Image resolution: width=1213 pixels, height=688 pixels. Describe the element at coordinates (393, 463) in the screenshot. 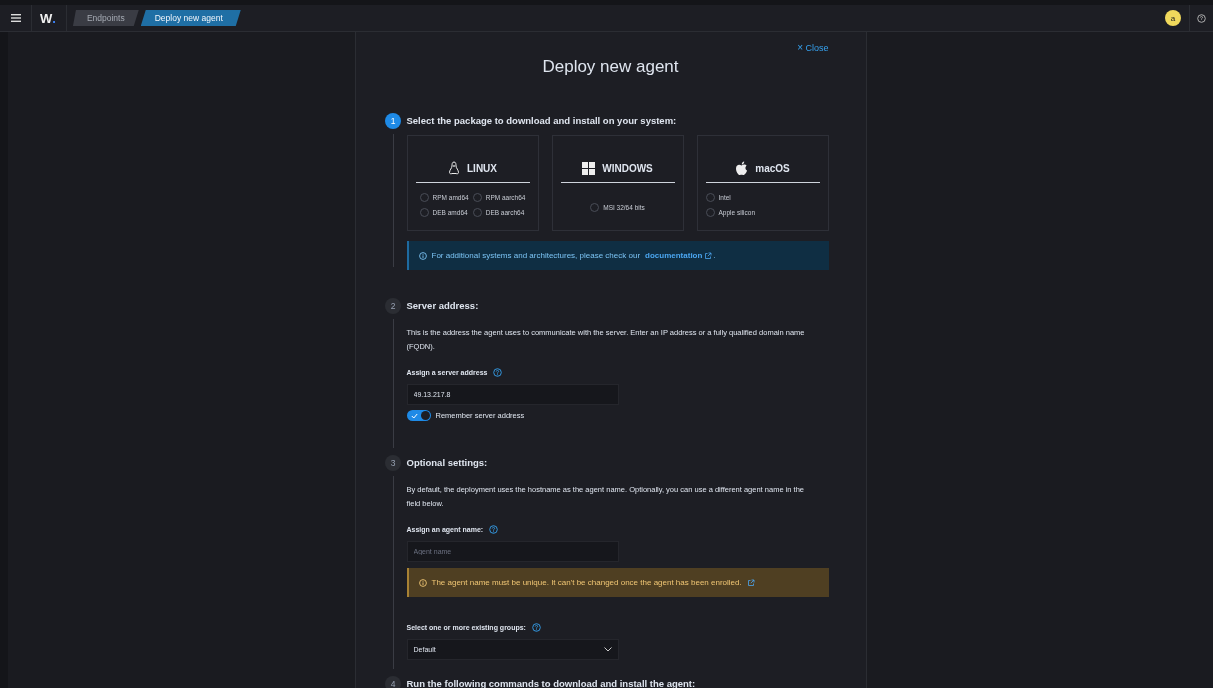

I see `step-number: 3` at that location.